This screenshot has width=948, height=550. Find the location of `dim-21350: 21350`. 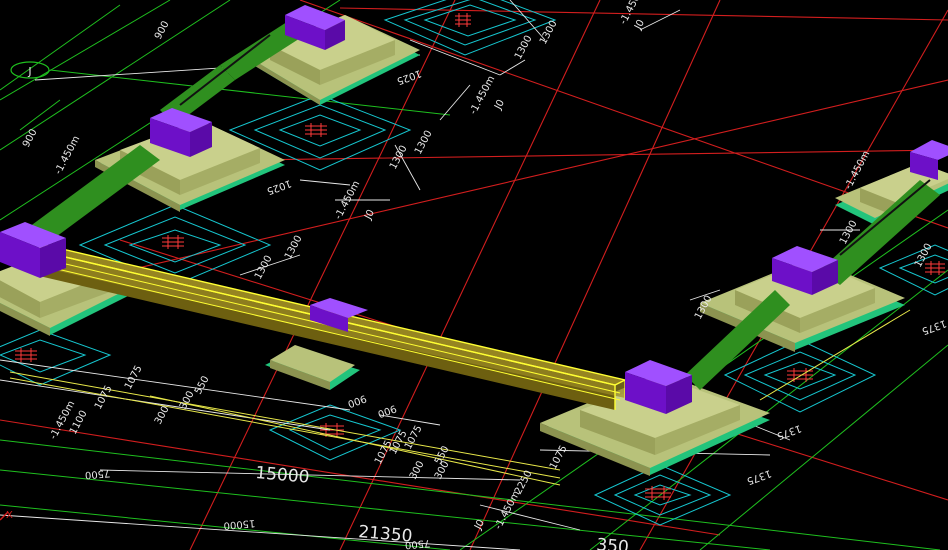

dim-21350: 21350 is located at coordinates (386, 534).